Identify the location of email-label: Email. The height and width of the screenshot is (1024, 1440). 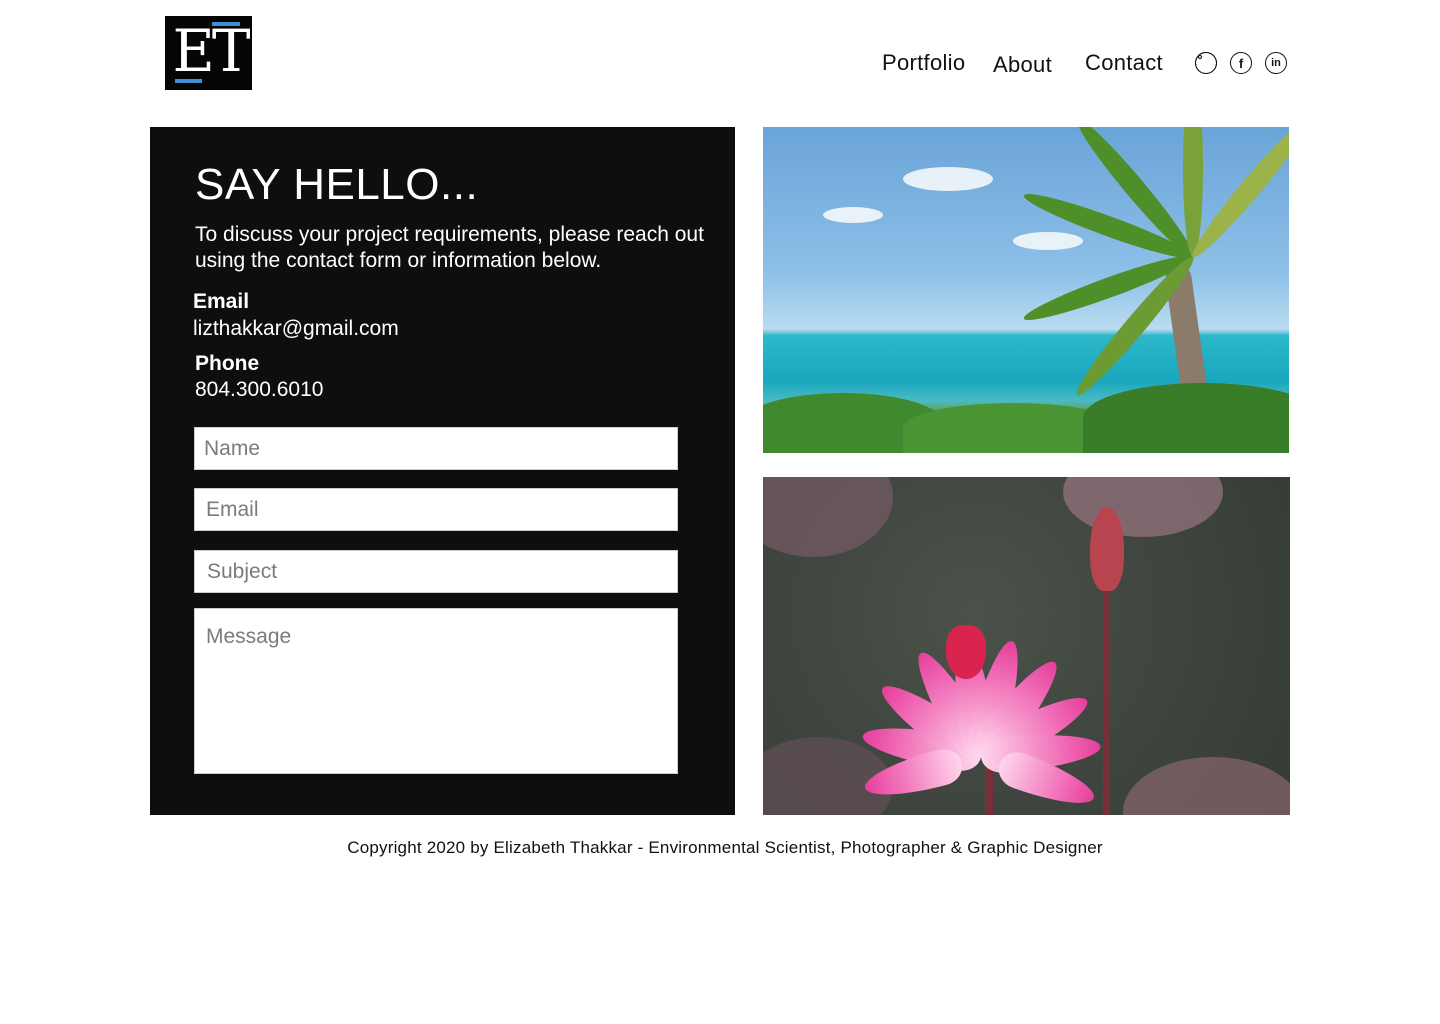
(221, 301).